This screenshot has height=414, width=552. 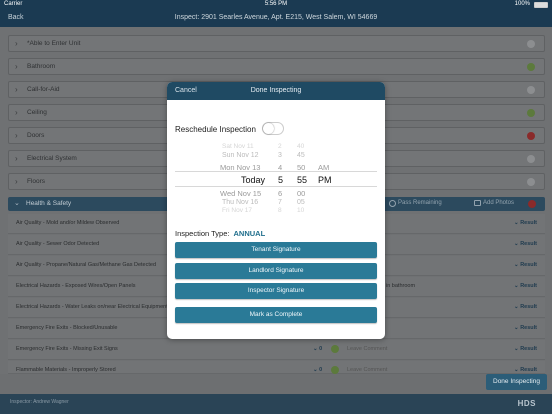 What do you see at coordinates (52, 158) in the screenshot?
I see `section-label: Electrical System` at bounding box center [52, 158].